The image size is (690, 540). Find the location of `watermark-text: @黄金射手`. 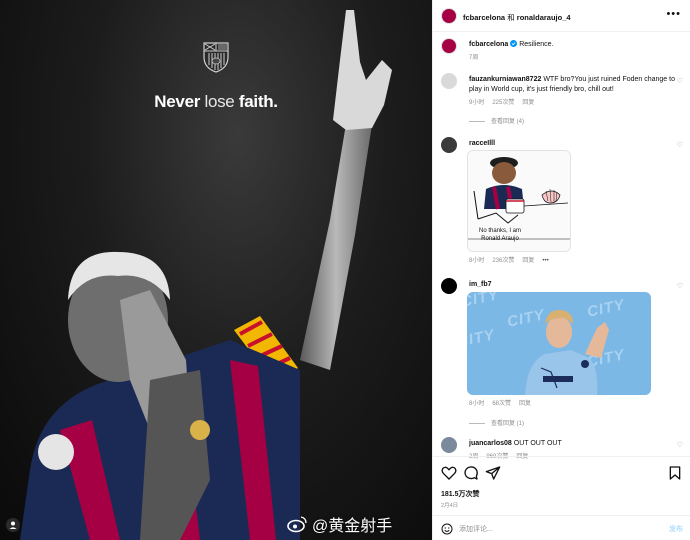

watermark-text: @黄金射手 is located at coordinates (352, 526).